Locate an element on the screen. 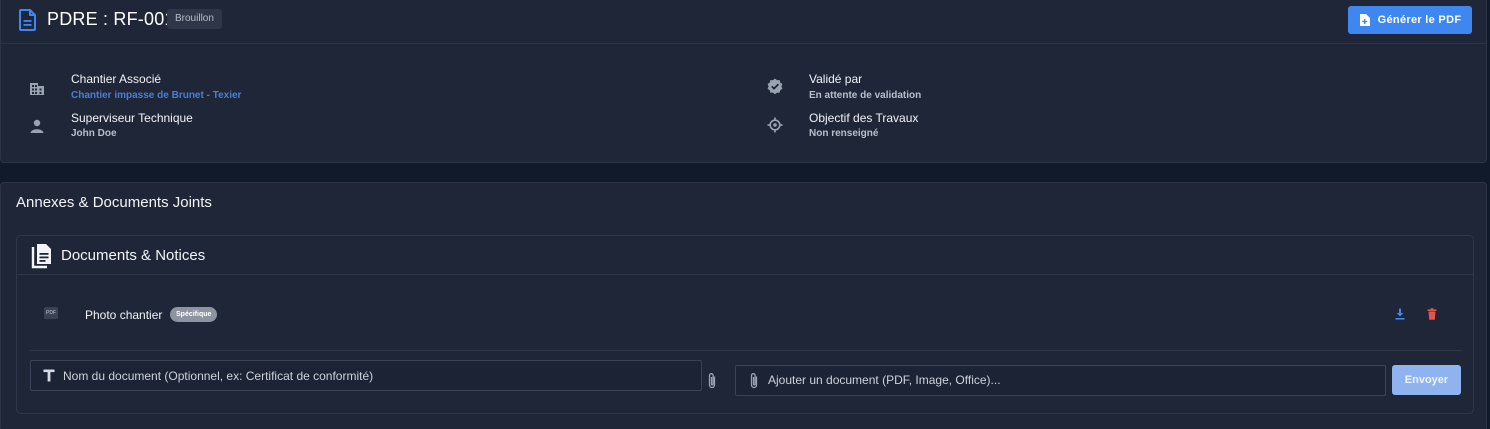  objectif-label: Objectif des Travaux is located at coordinates (864, 118).